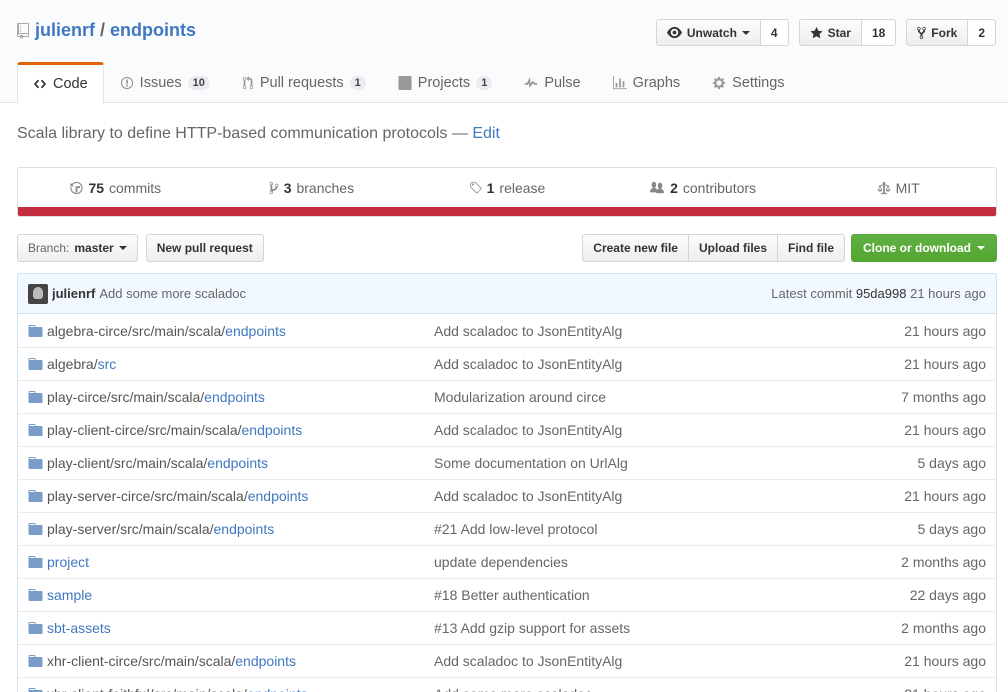  Describe the element at coordinates (72, 364) in the screenshot. I see `file-path-prefix: algebra/` at that location.